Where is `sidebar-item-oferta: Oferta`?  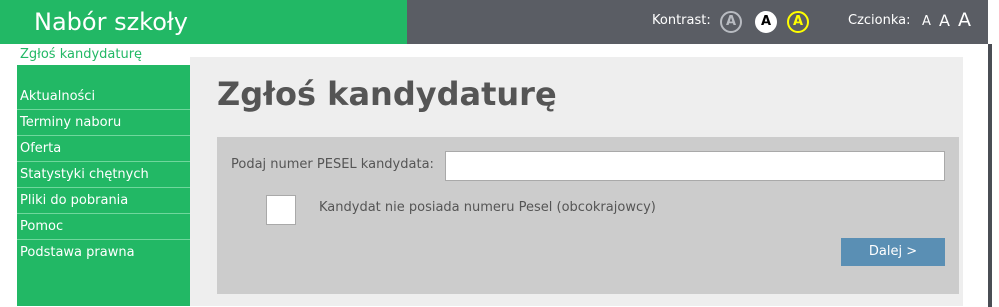
sidebar-item-oferta: Oferta is located at coordinates (103, 149).